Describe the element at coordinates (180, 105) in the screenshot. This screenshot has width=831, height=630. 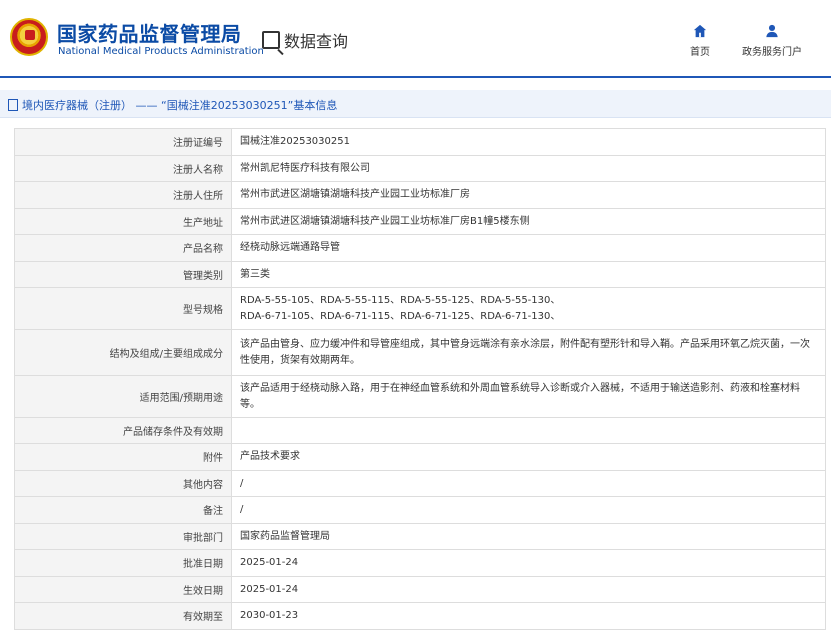
I see `breadcrumb-text: 境内医疗器械（注册） —— “国械注准20253030251”基本信息` at that location.